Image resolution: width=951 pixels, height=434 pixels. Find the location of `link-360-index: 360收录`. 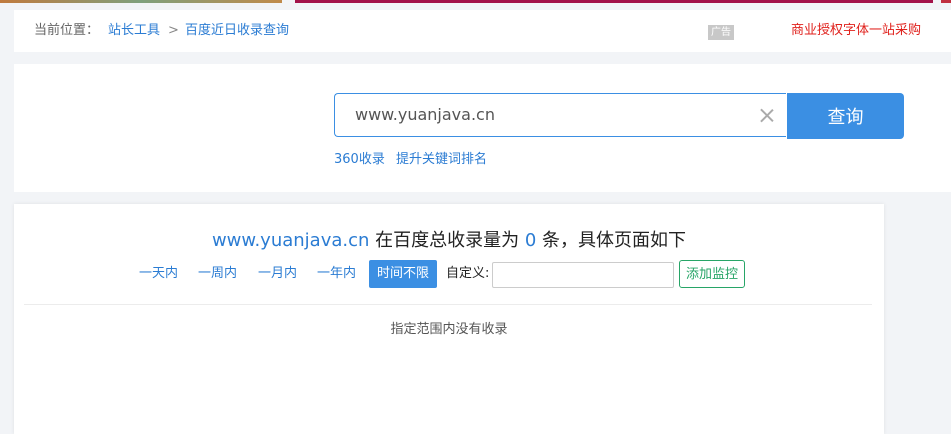

link-360-index: 360收录 is located at coordinates (359, 157).